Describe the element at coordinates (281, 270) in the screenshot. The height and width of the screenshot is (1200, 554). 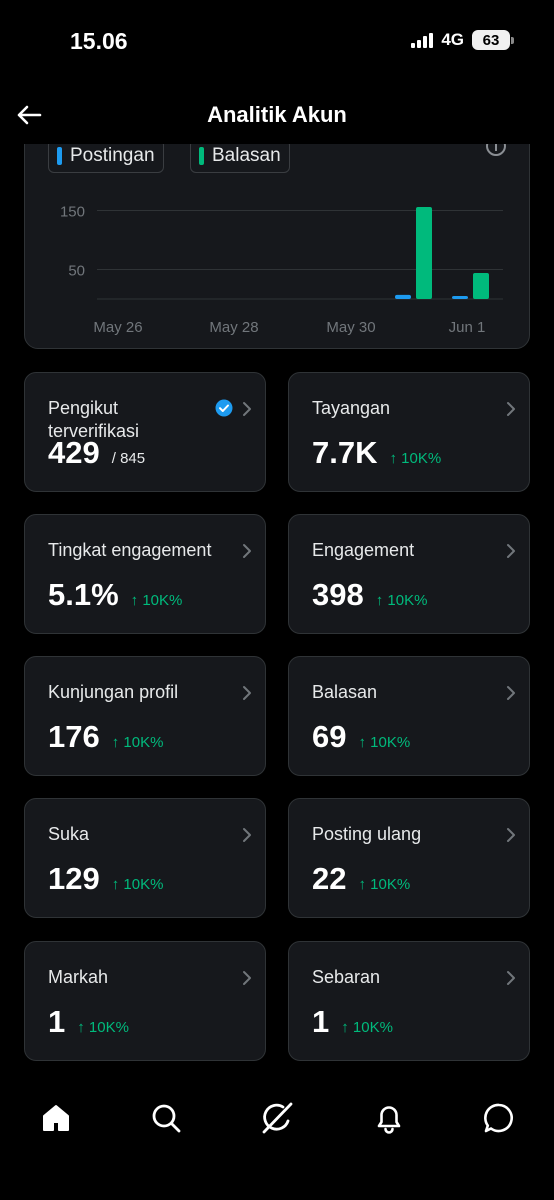
I see `activity-bar-chart: 150 50 May 26 May 28 May 30 Jun 1` at that location.